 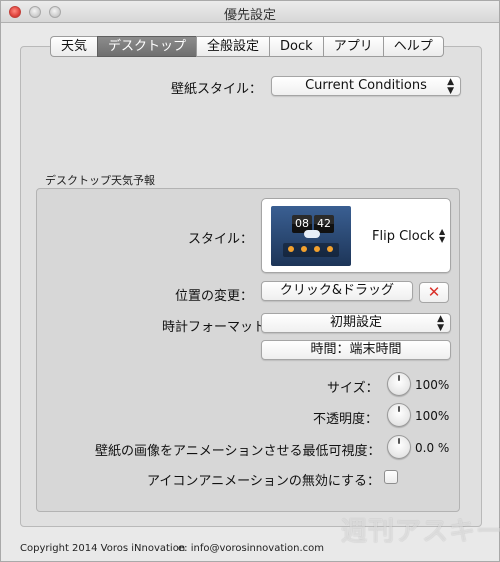 I want to click on watermark: 週刊アスキー, so click(x=420, y=532).